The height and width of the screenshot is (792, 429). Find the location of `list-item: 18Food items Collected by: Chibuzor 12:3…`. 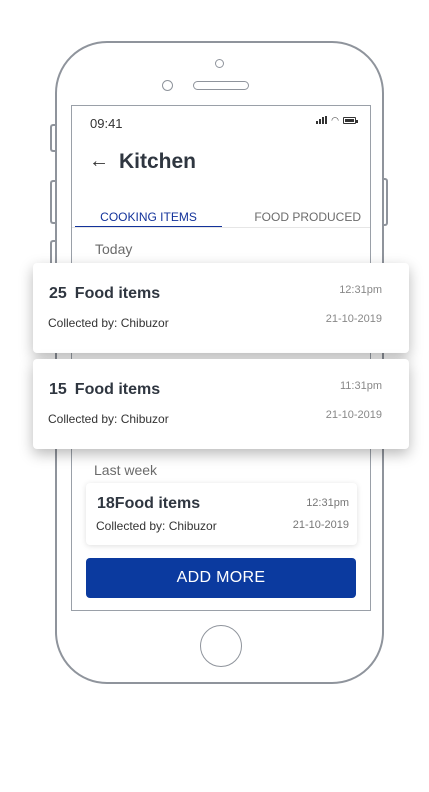

list-item: 18Food items Collected by: Chibuzor 12:3… is located at coordinates (221, 514).